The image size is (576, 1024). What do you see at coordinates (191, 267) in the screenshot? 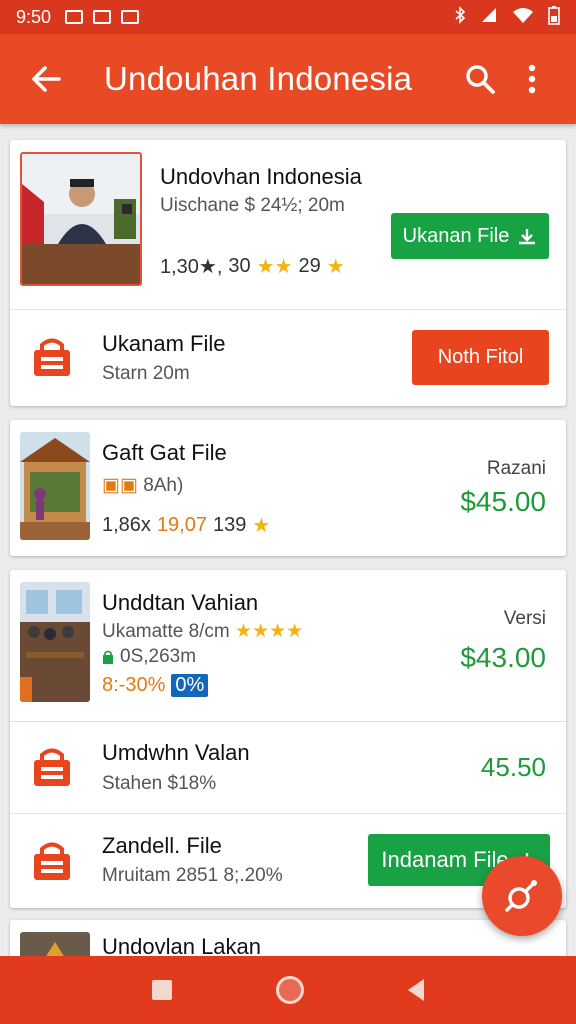
I see `item-downloads: 1,30★,` at bounding box center [191, 267].